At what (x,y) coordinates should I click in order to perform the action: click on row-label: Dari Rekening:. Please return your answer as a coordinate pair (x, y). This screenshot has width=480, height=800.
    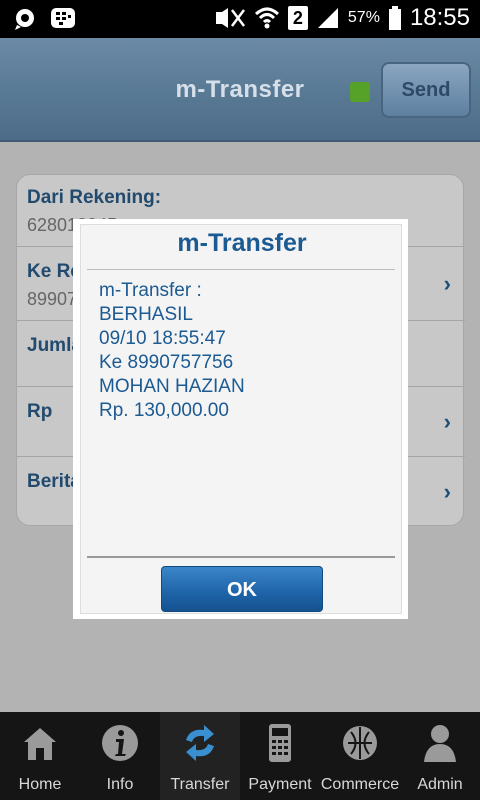
    Looking at the image, I should click on (94, 197).